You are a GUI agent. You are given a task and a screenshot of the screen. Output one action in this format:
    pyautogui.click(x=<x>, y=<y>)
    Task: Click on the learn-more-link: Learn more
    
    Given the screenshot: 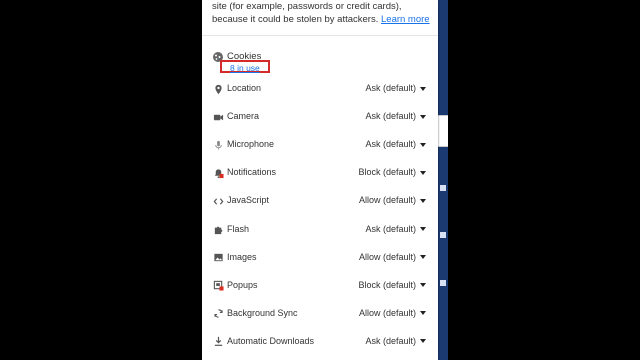 What is the action you would take?
    pyautogui.click(x=405, y=19)
    